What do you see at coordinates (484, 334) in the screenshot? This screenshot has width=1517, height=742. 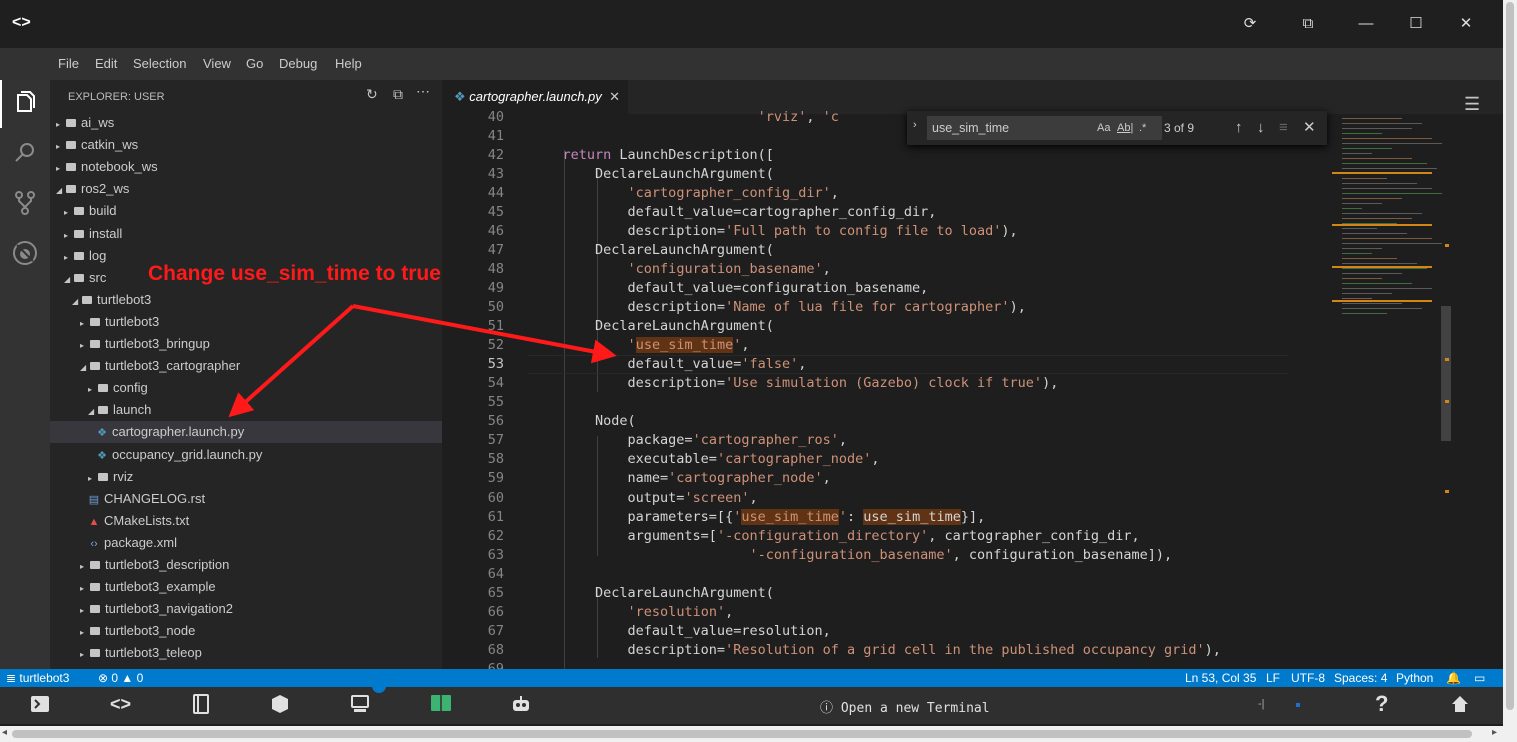 I see `arrow-to-code` at bounding box center [484, 334].